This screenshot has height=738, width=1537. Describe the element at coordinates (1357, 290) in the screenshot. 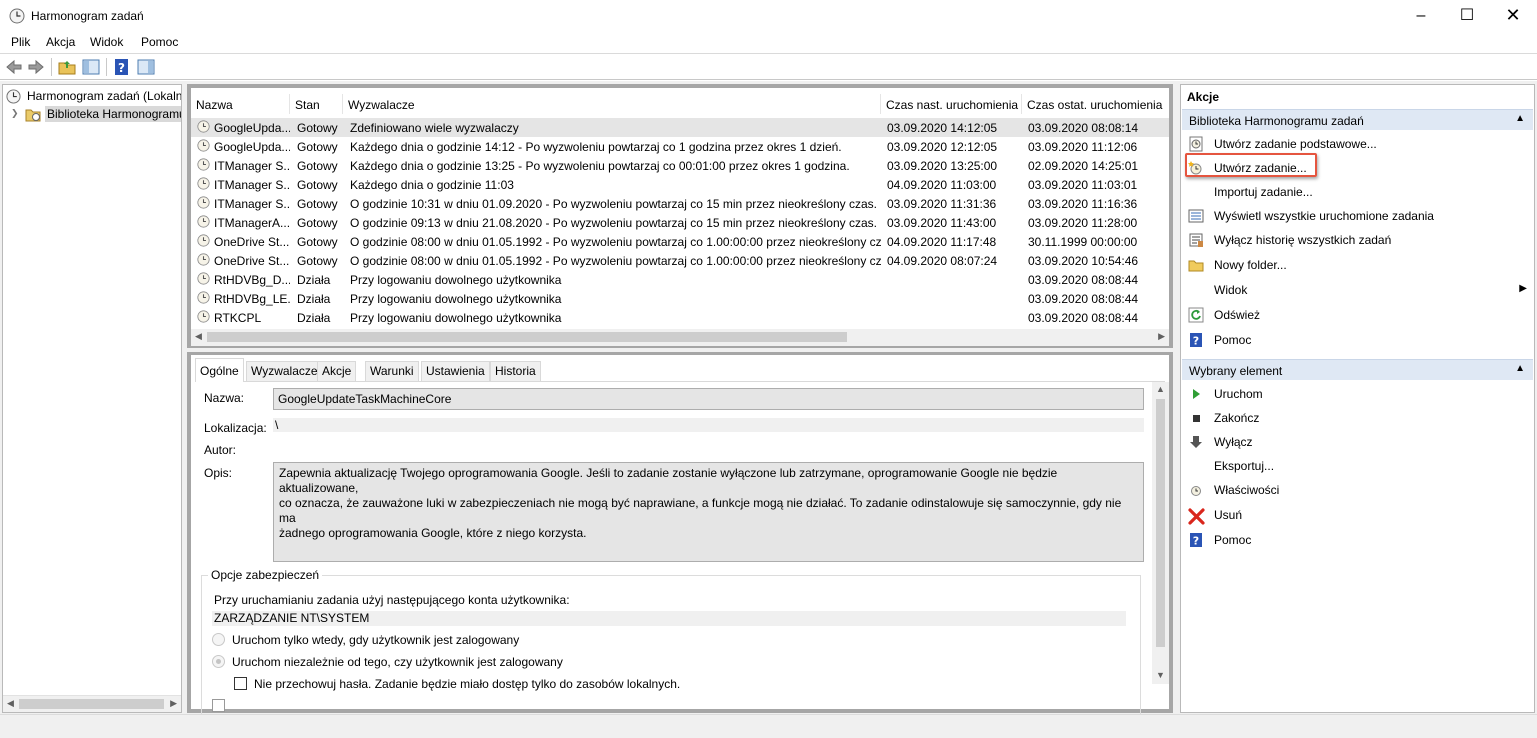

I see `action-widok: Widok ▶` at that location.